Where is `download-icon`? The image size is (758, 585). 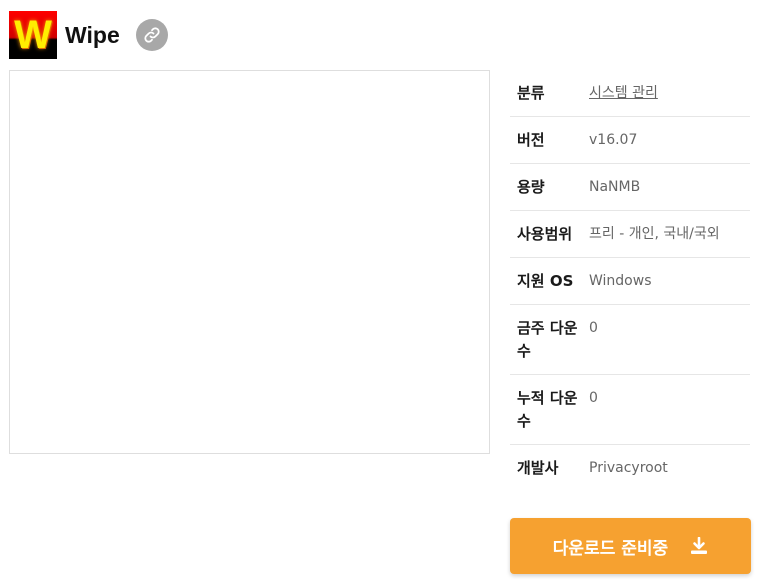 download-icon is located at coordinates (699, 546).